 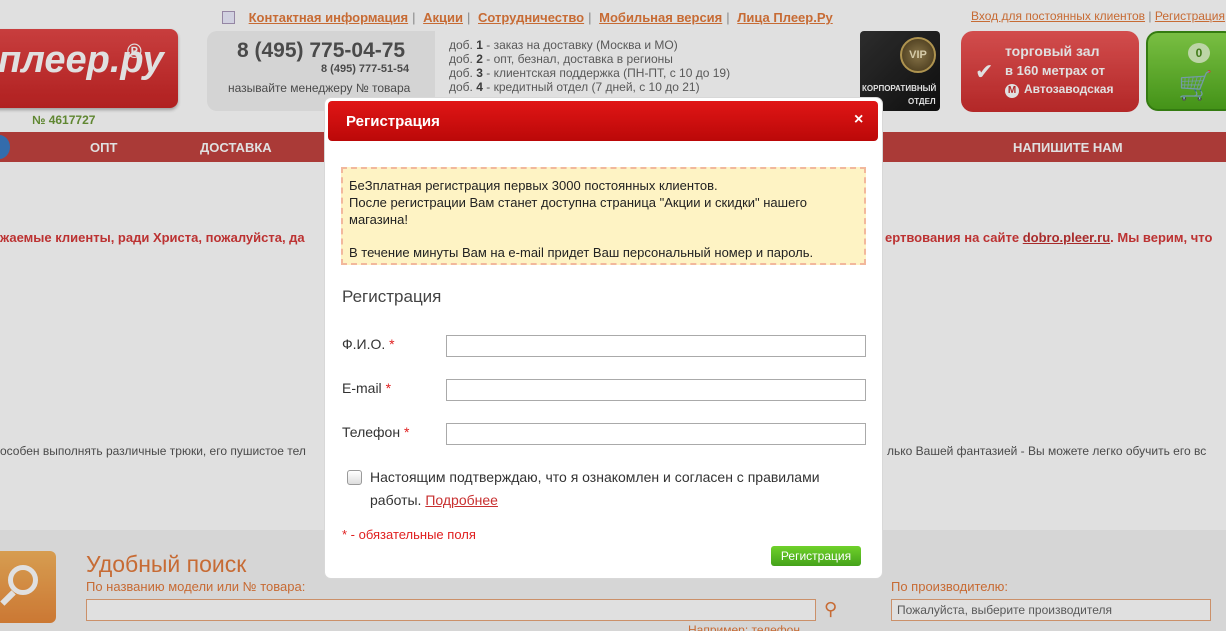 What do you see at coordinates (603, 121) in the screenshot?
I see `modal-header: Регистрация ×` at bounding box center [603, 121].